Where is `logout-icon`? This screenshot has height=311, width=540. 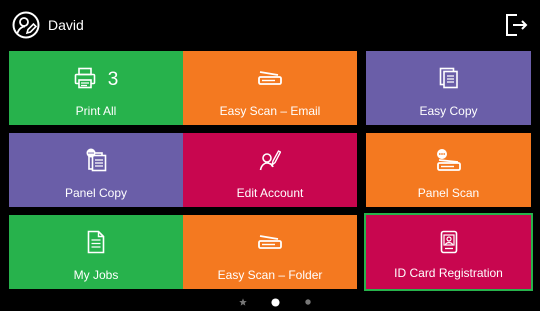
logout-icon is located at coordinates (516, 25).